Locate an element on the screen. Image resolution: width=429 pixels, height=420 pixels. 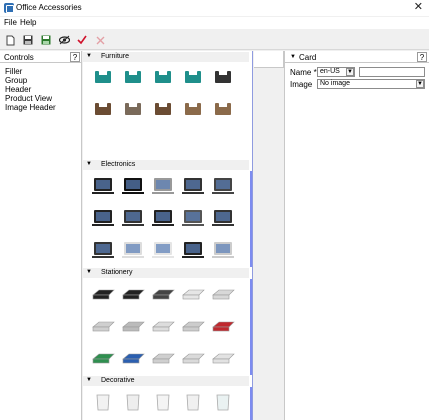
shelf-ladder-icon is located at coordinates (163, 110).